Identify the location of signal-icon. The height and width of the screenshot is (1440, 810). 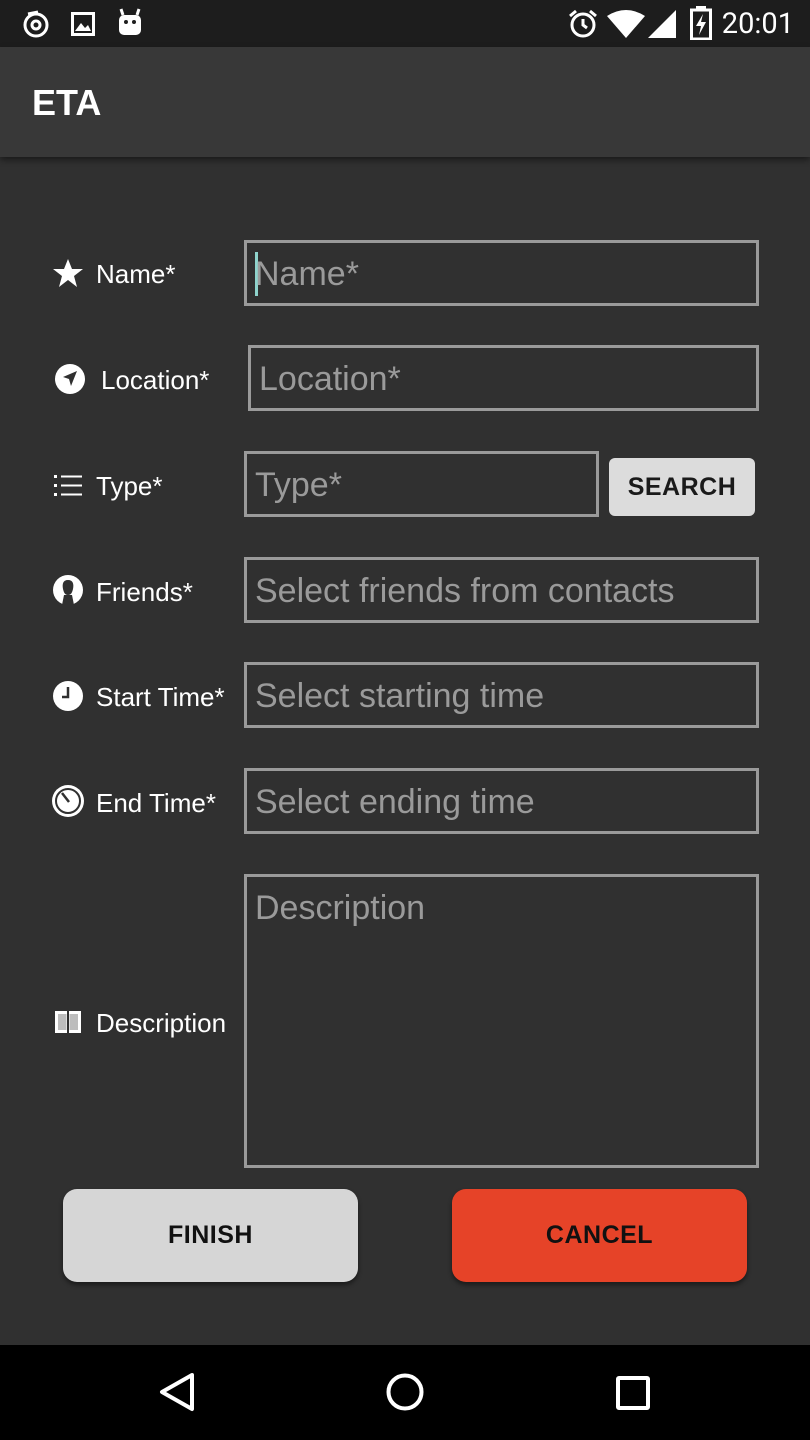
(662, 24).